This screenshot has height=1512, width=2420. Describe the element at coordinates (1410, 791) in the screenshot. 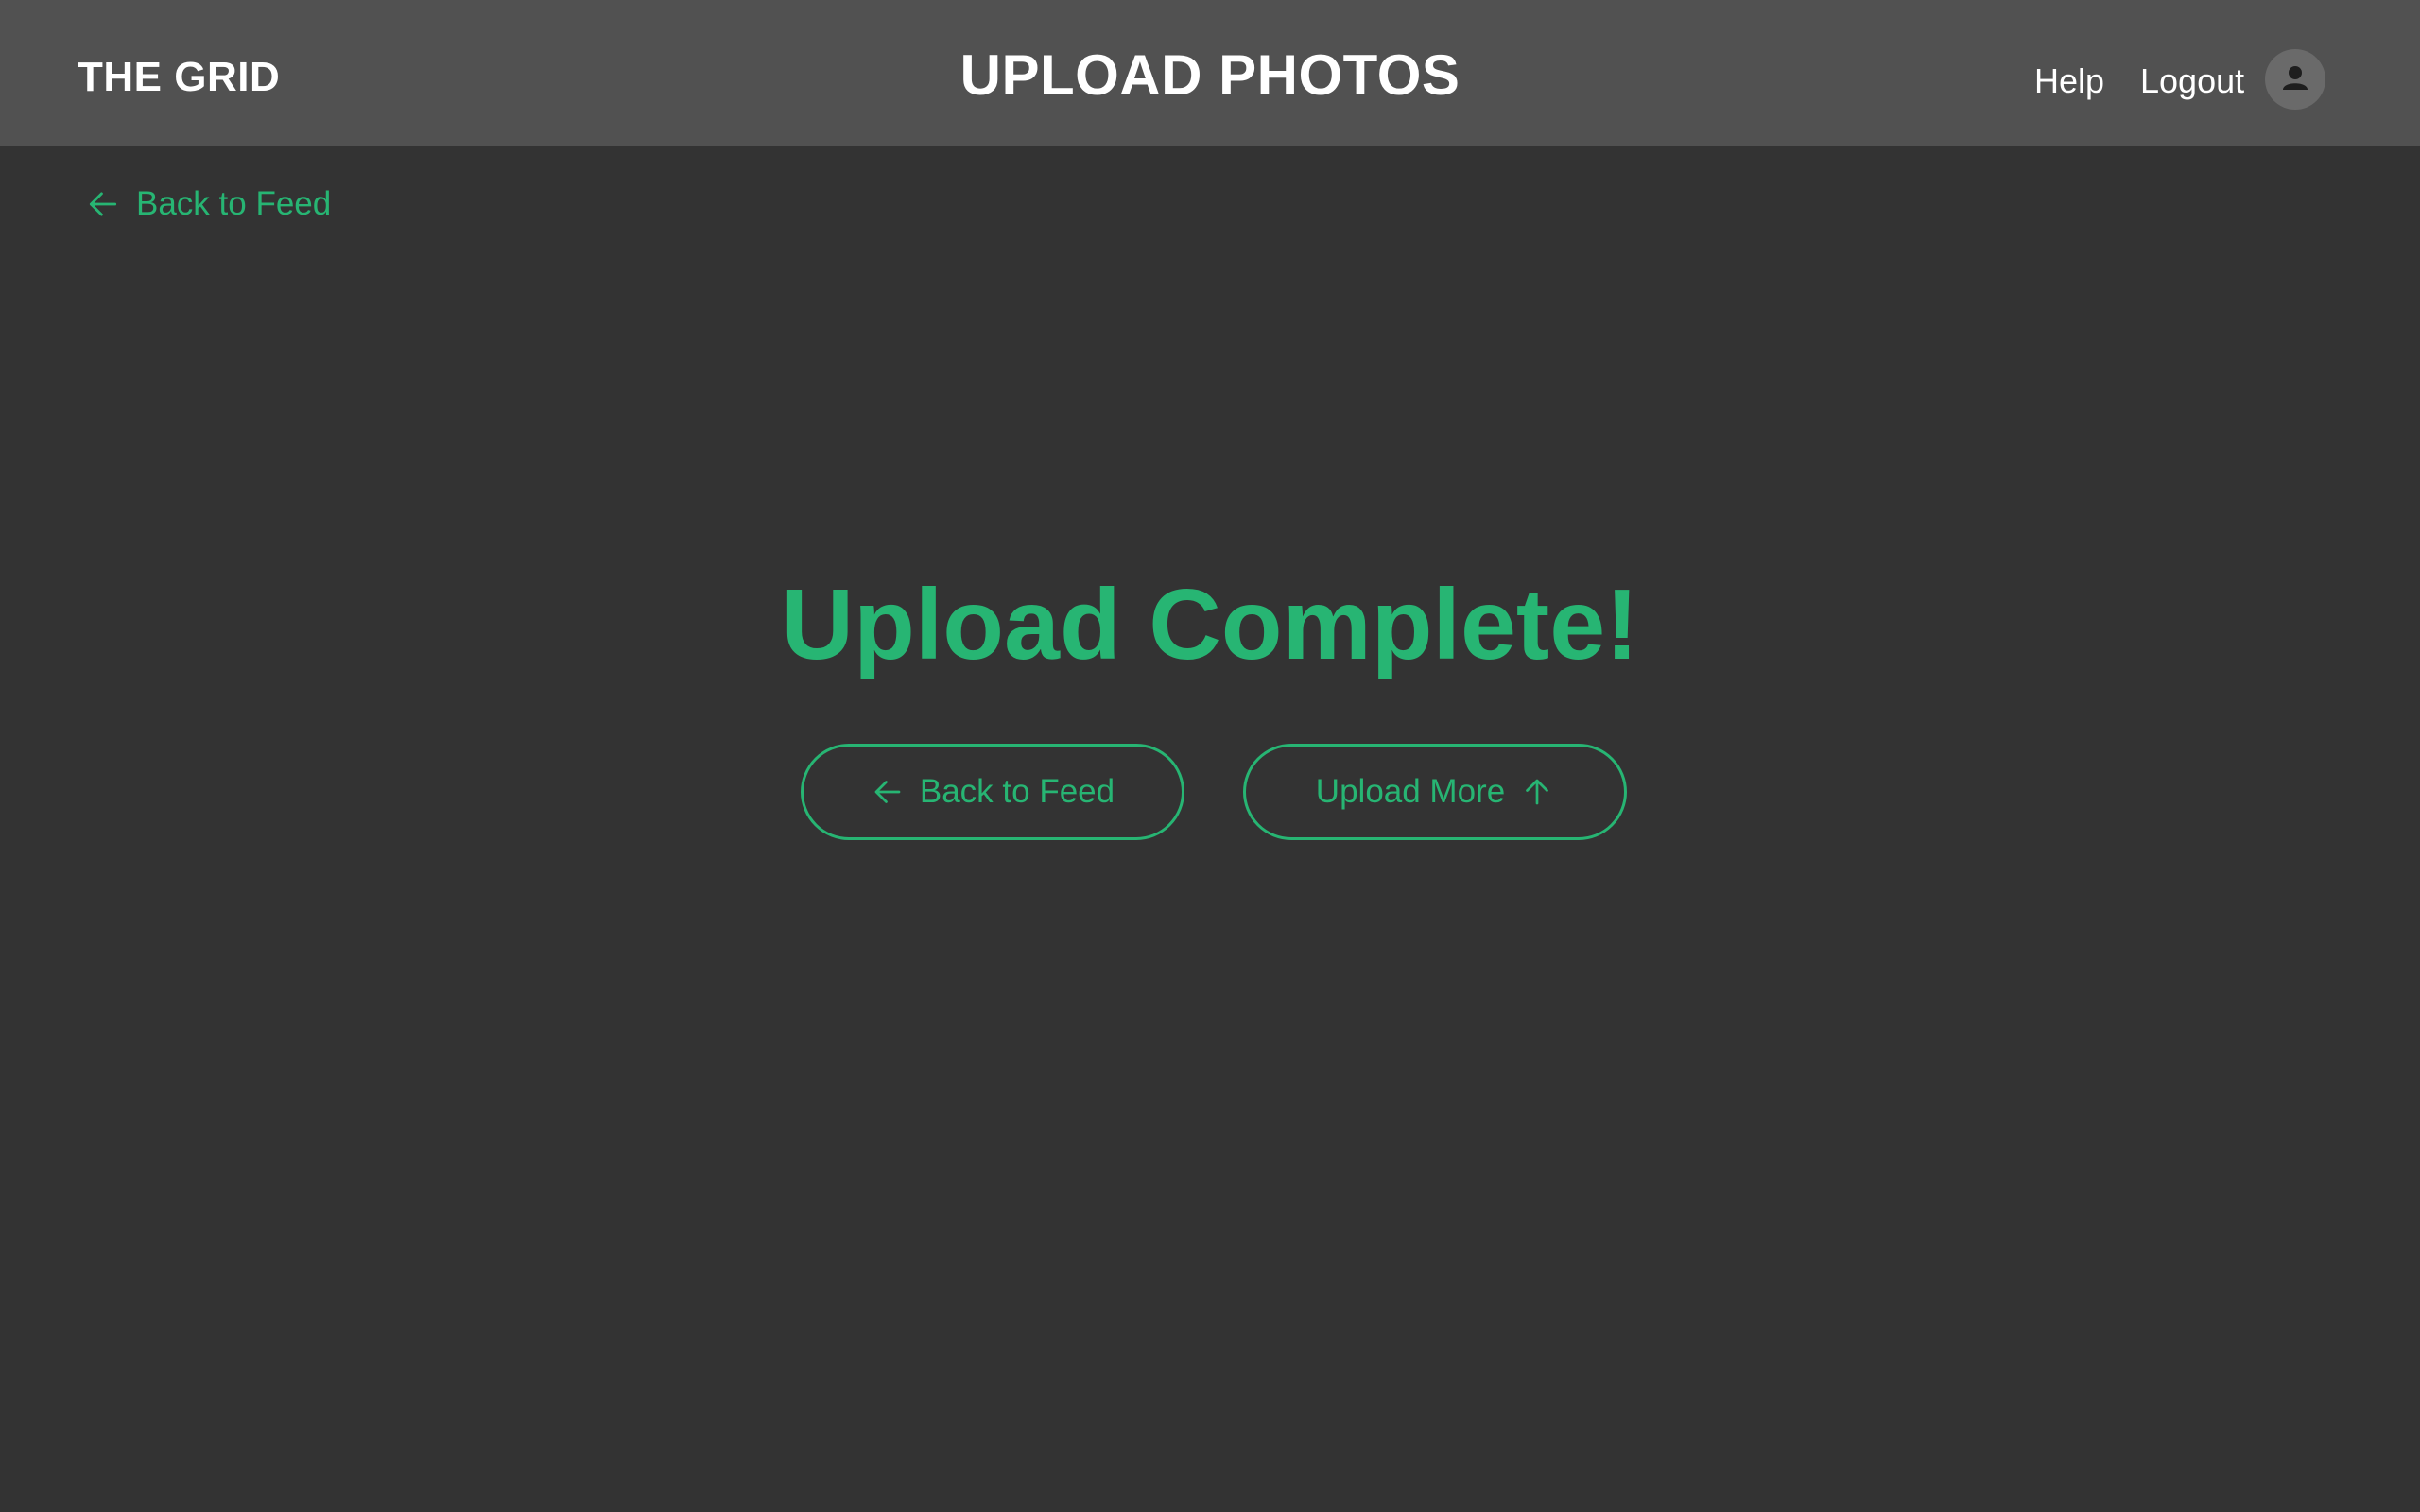

I see `upload-more-button-label: Upload More` at that location.